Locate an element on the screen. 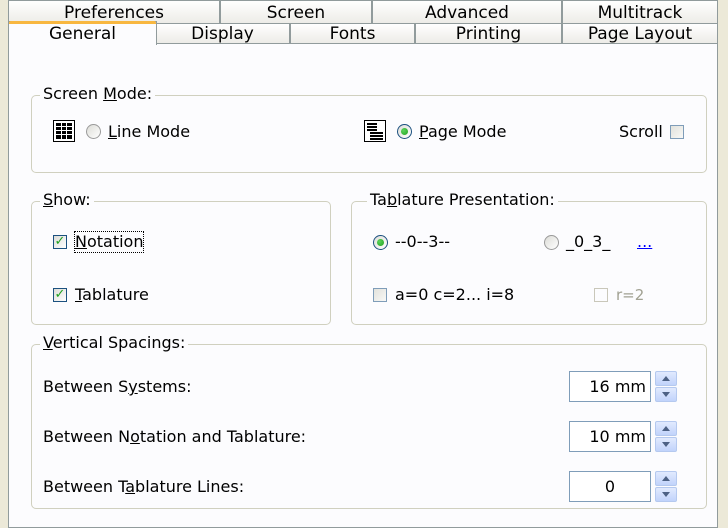 This screenshot has height=528, width=728. tab-multitrack: Multitrack is located at coordinates (640, 12).